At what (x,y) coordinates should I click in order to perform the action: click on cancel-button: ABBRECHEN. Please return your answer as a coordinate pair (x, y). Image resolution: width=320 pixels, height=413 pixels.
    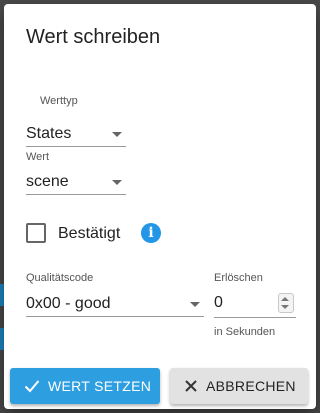
    Looking at the image, I should click on (239, 386).